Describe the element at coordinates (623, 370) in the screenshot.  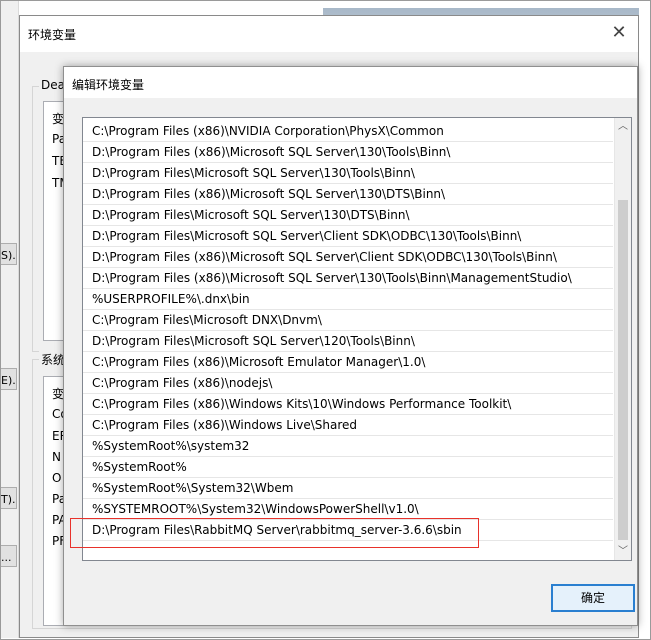
I see `scroll-thumb` at that location.